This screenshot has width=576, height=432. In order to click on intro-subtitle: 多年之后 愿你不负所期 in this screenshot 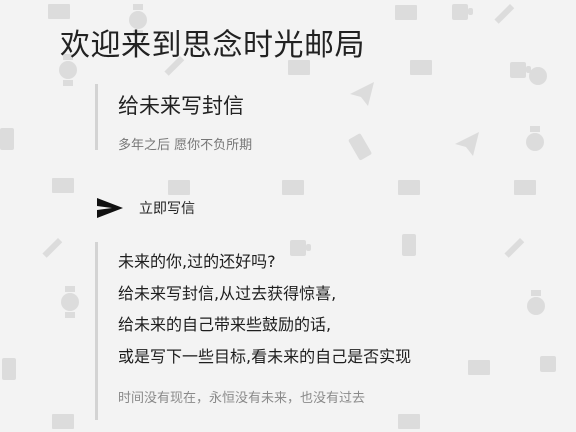, I will do `click(185, 145)`.